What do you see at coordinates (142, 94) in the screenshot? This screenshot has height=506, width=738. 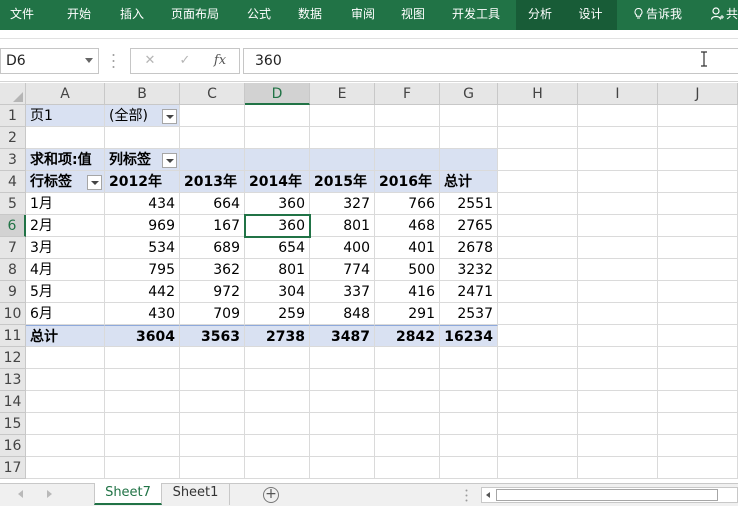 I see `column-header-b: B` at bounding box center [142, 94].